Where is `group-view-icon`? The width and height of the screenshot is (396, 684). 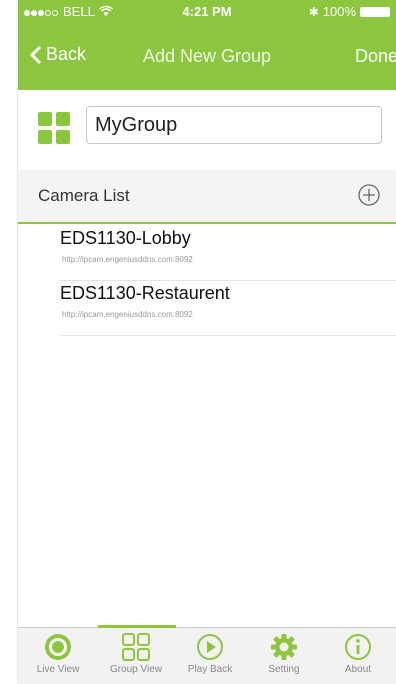
group-view-icon is located at coordinates (136, 647).